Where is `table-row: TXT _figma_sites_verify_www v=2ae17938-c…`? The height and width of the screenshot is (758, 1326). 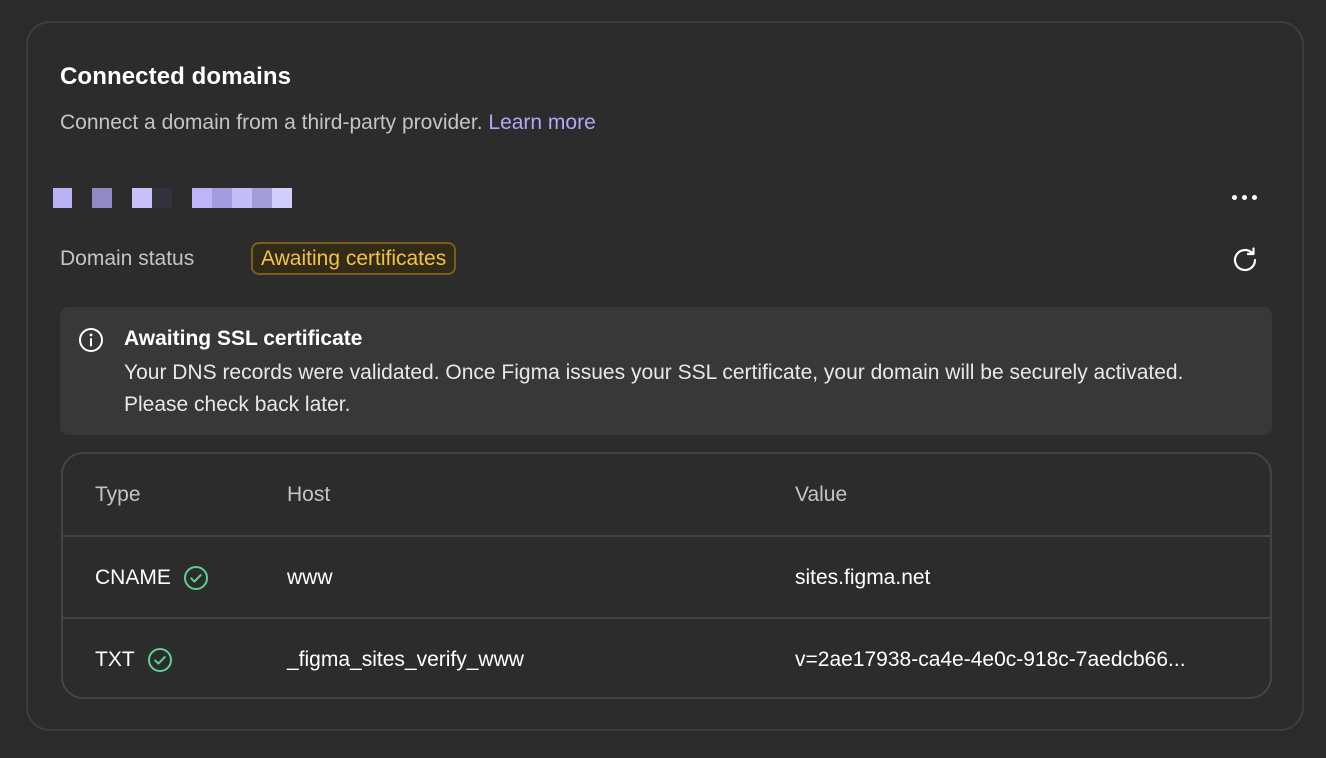 table-row: TXT _figma_sites_verify_www v=2ae17938-c… is located at coordinates (666, 657).